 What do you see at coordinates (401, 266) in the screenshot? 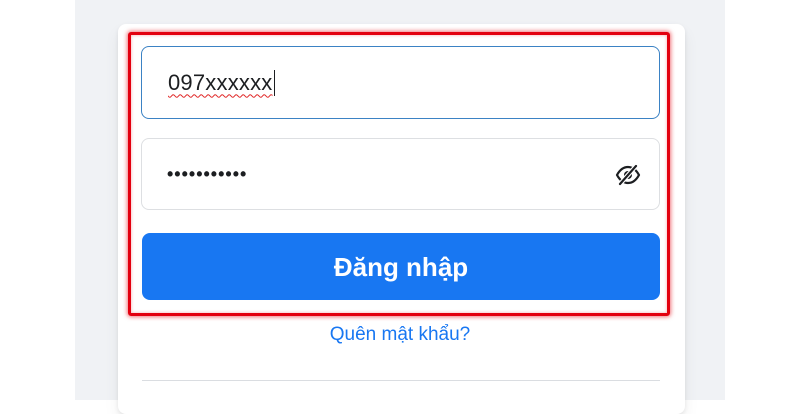
I see `login-button: Đăng nhập` at bounding box center [401, 266].